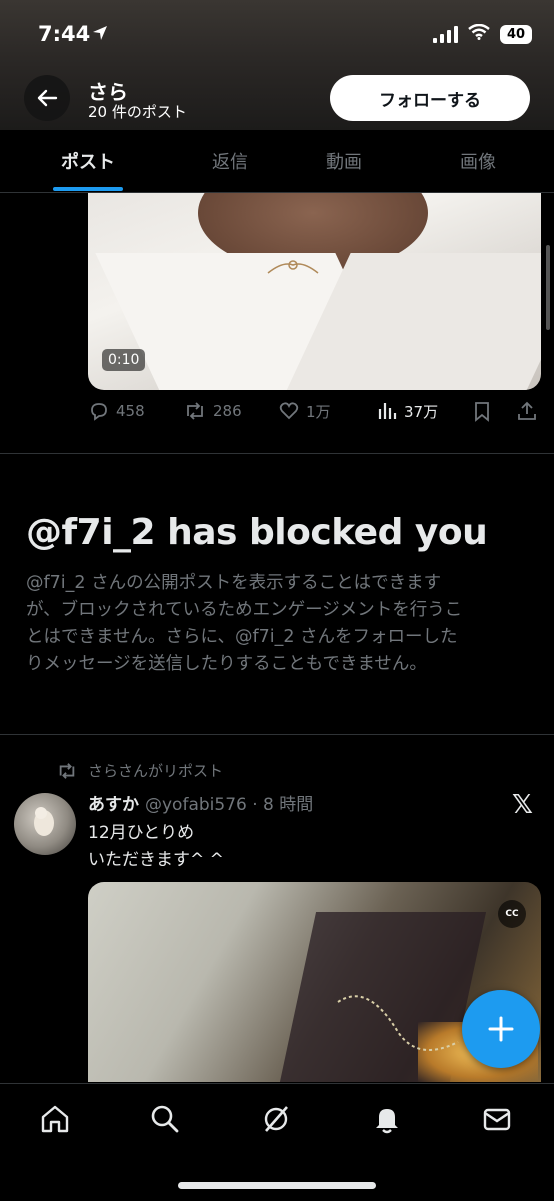 Image resolution: width=554 pixels, height=1201 pixels. What do you see at coordinates (289, 411) in the screenshot?
I see `heart-icon` at bounding box center [289, 411].